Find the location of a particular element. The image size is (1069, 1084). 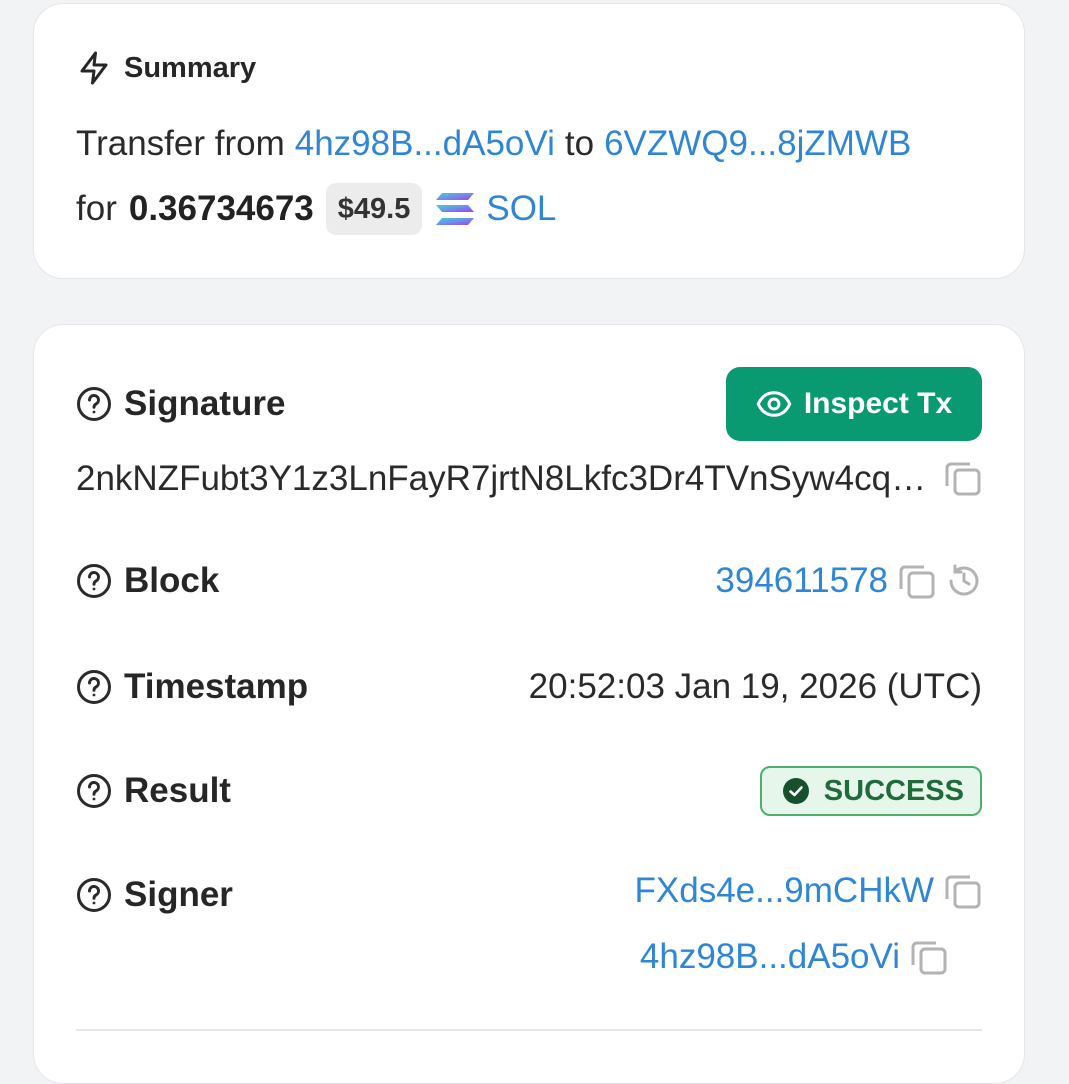

signer-value-group-1: FXds4e...9mCHkW is located at coordinates (809, 891).